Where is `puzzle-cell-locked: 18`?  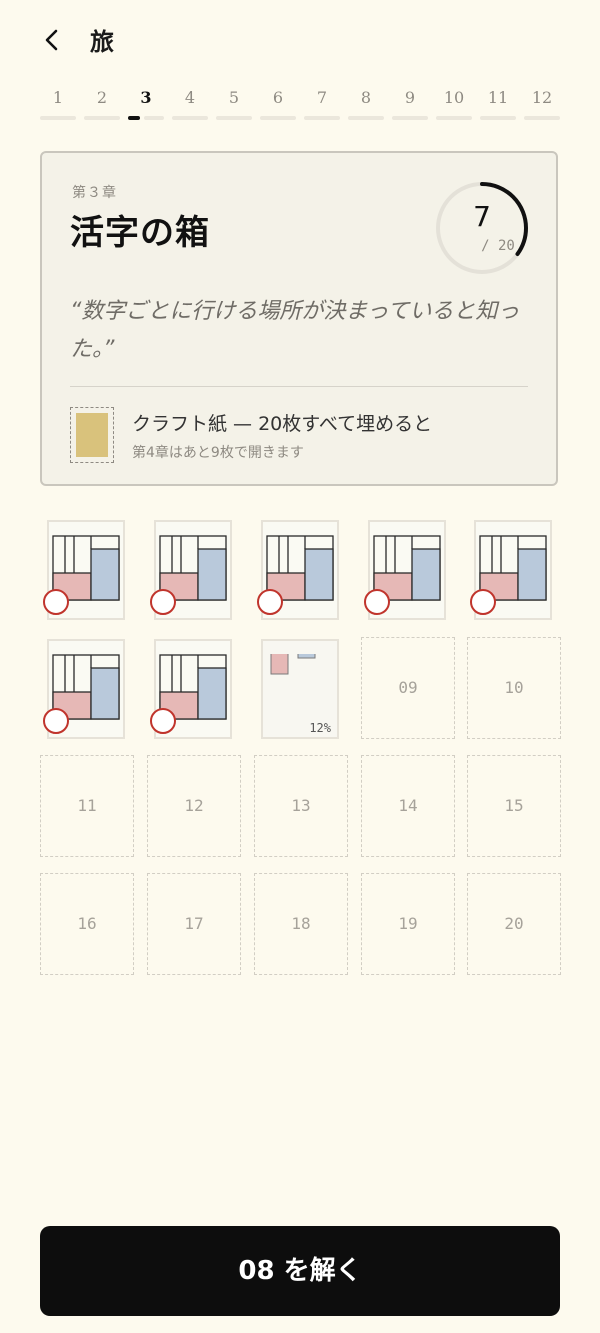 puzzle-cell-locked: 18 is located at coordinates (301, 924).